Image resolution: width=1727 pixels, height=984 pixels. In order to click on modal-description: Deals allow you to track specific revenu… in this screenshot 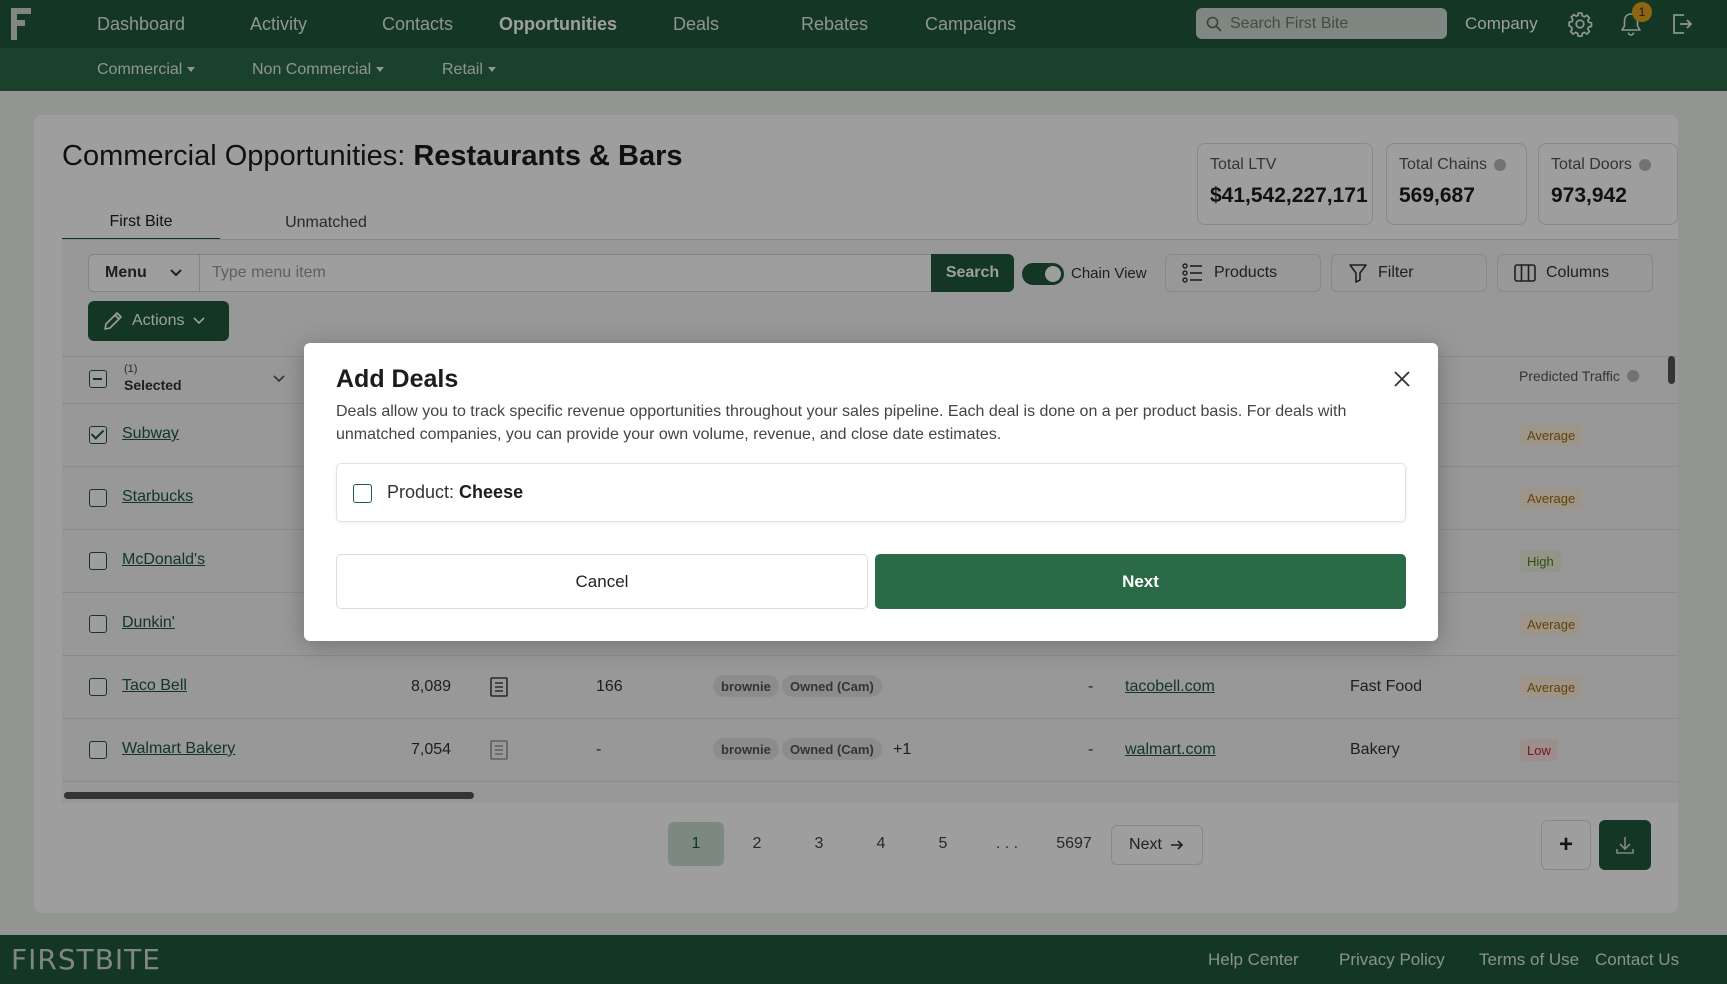, I will do `click(841, 423)`.